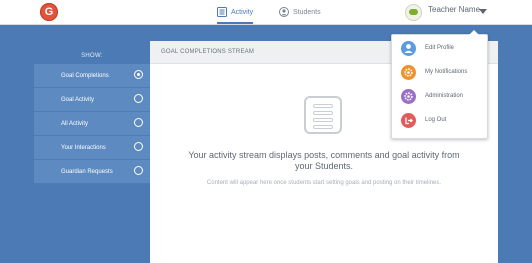 This screenshot has width=532, height=263. Describe the element at coordinates (483, 11) in the screenshot. I see `chevron-down-icon` at that location.